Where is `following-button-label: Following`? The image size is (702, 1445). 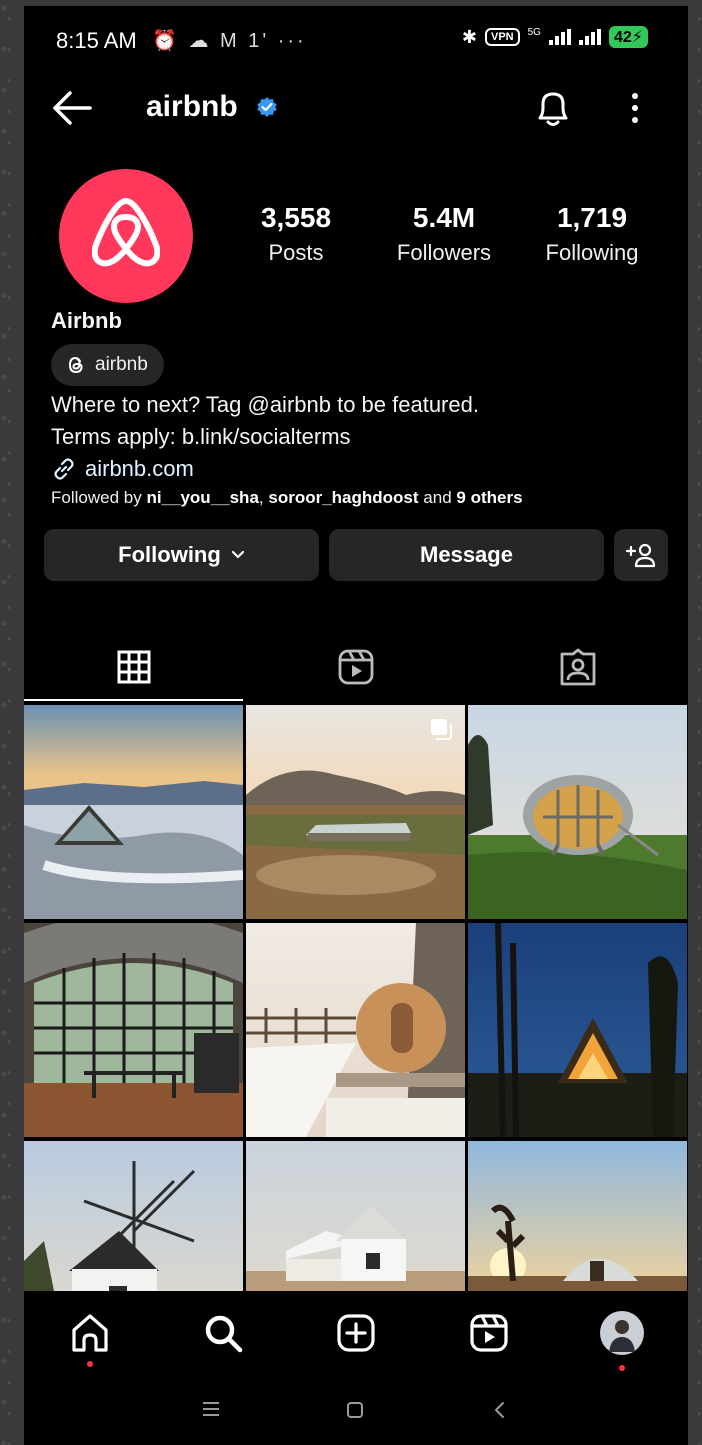
following-button-label: Following is located at coordinates (169, 554).